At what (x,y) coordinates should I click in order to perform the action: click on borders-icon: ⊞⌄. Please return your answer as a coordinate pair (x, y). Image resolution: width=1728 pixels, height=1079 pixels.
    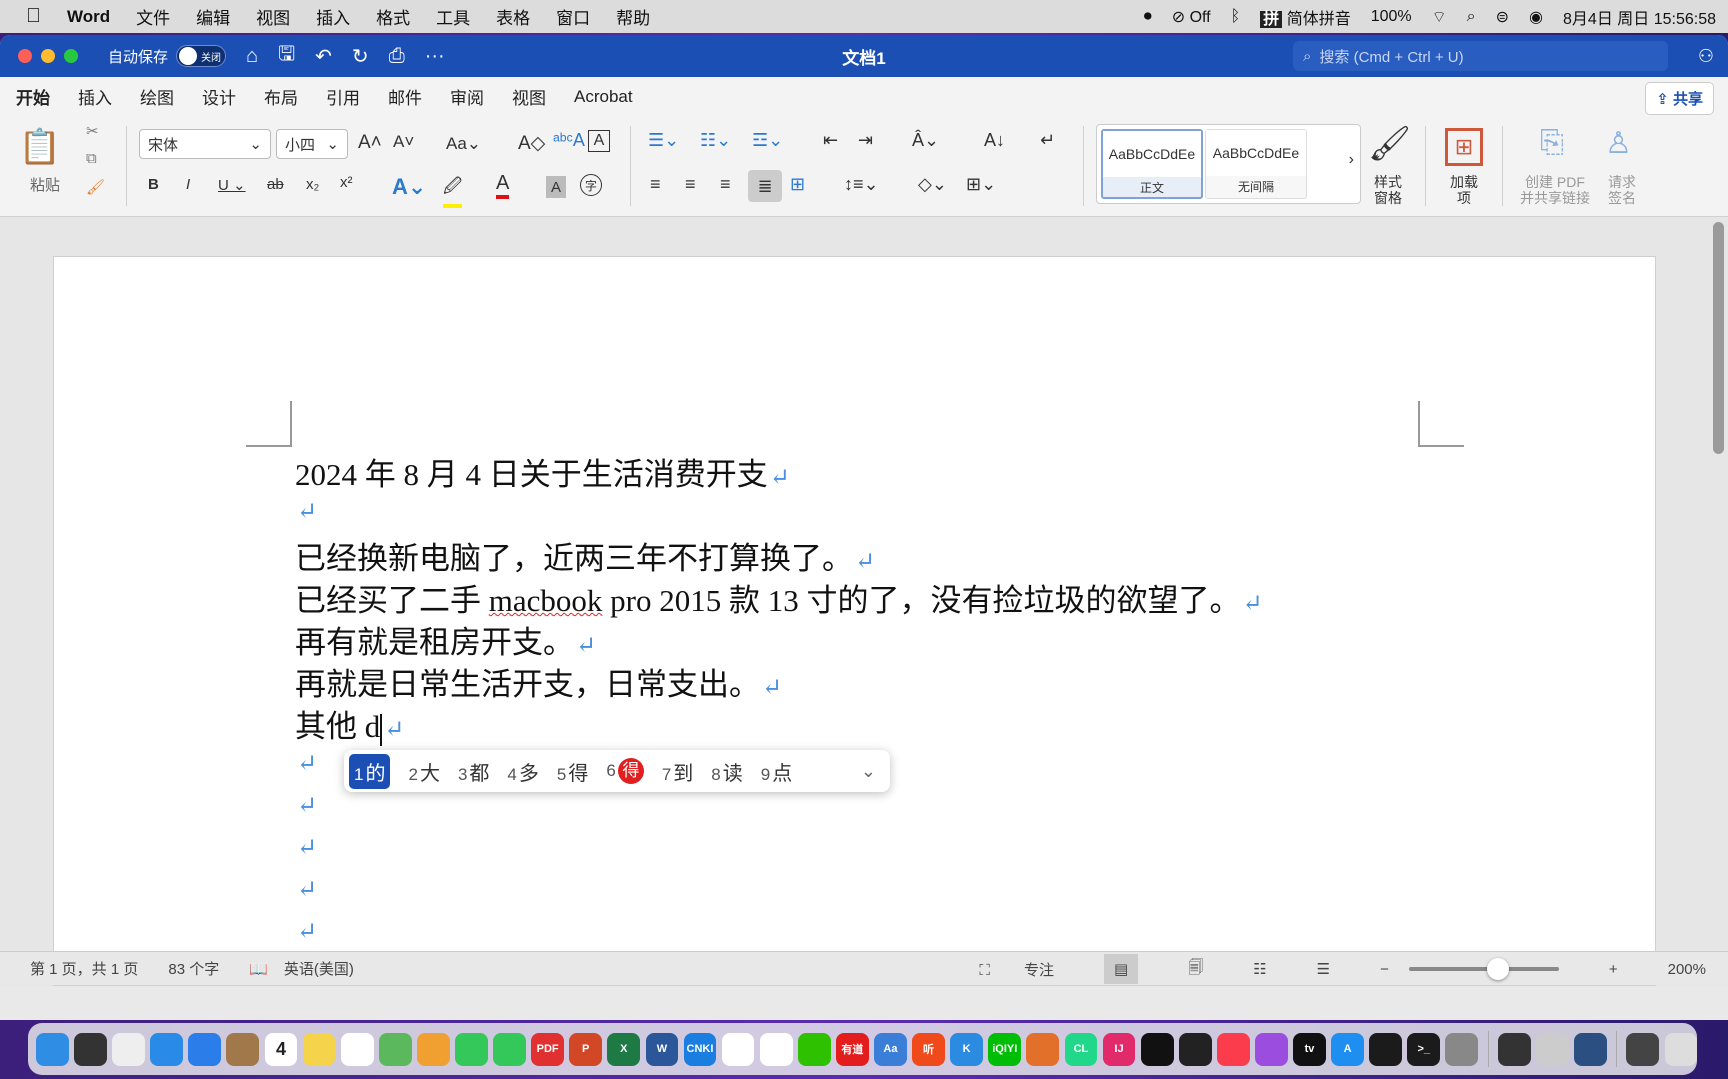
    Looking at the image, I should click on (981, 184).